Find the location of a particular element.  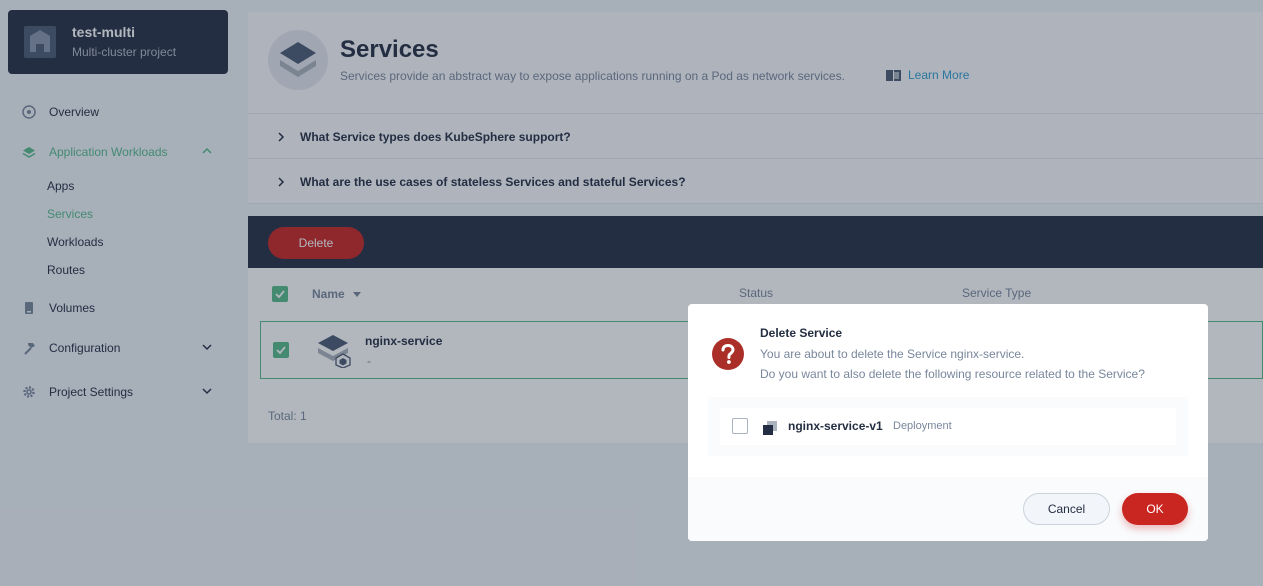

ok-button: OK is located at coordinates (1155, 509).